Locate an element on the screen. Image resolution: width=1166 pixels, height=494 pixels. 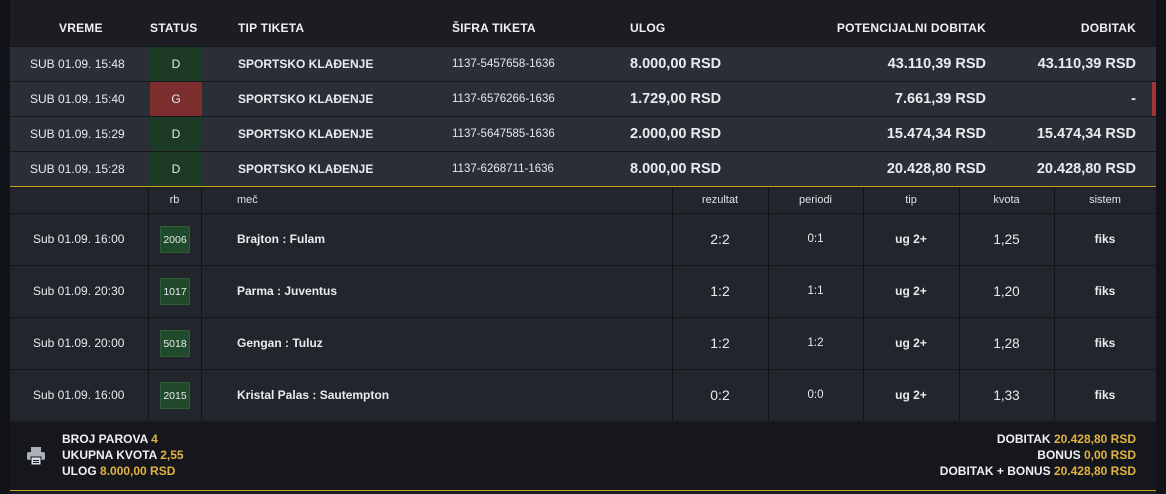
ticket-code: 1137-6576266-1636 is located at coordinates (503, 99).